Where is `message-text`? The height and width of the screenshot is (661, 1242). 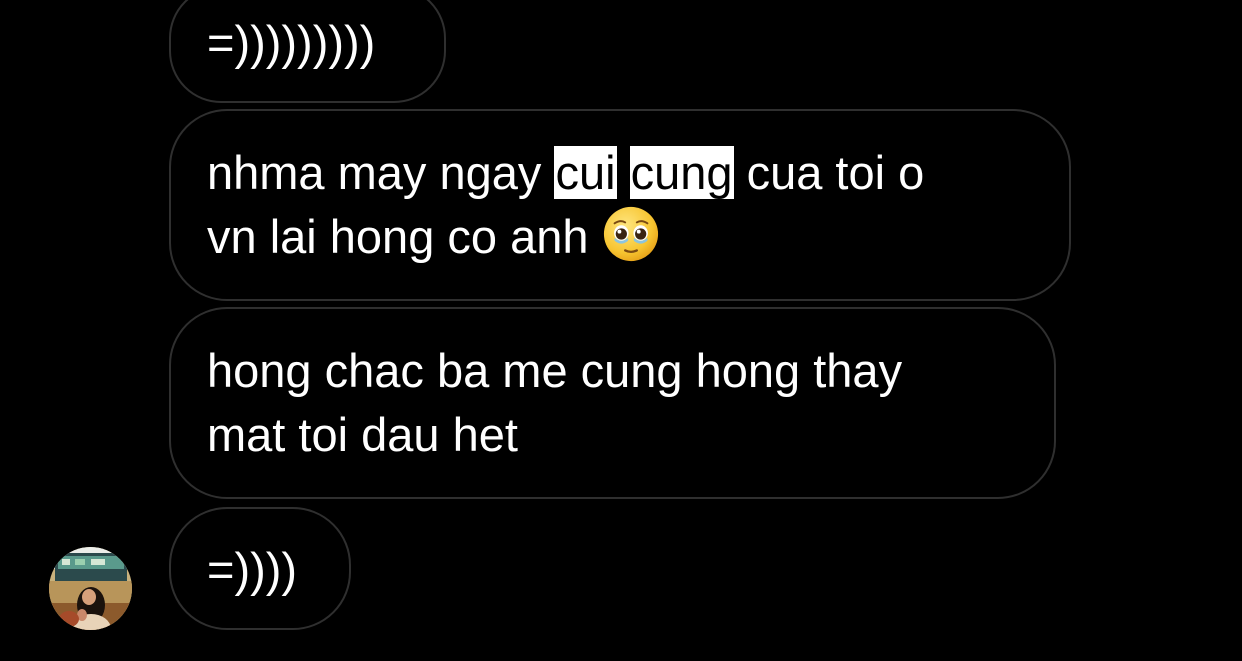 message-text is located at coordinates (623, 172).